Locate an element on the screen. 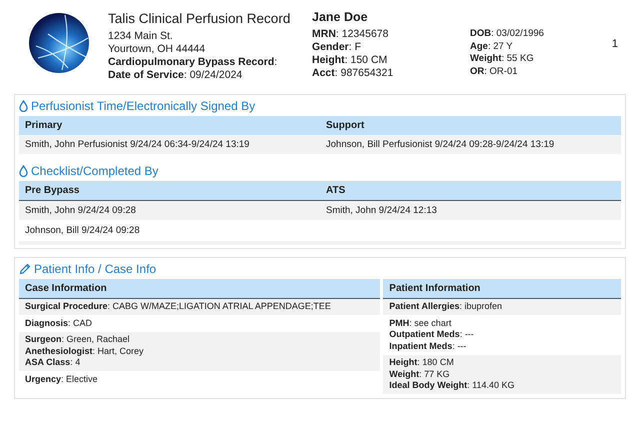 This screenshot has width=640, height=427. info-line: Weight: 77 KG is located at coordinates (420, 374).